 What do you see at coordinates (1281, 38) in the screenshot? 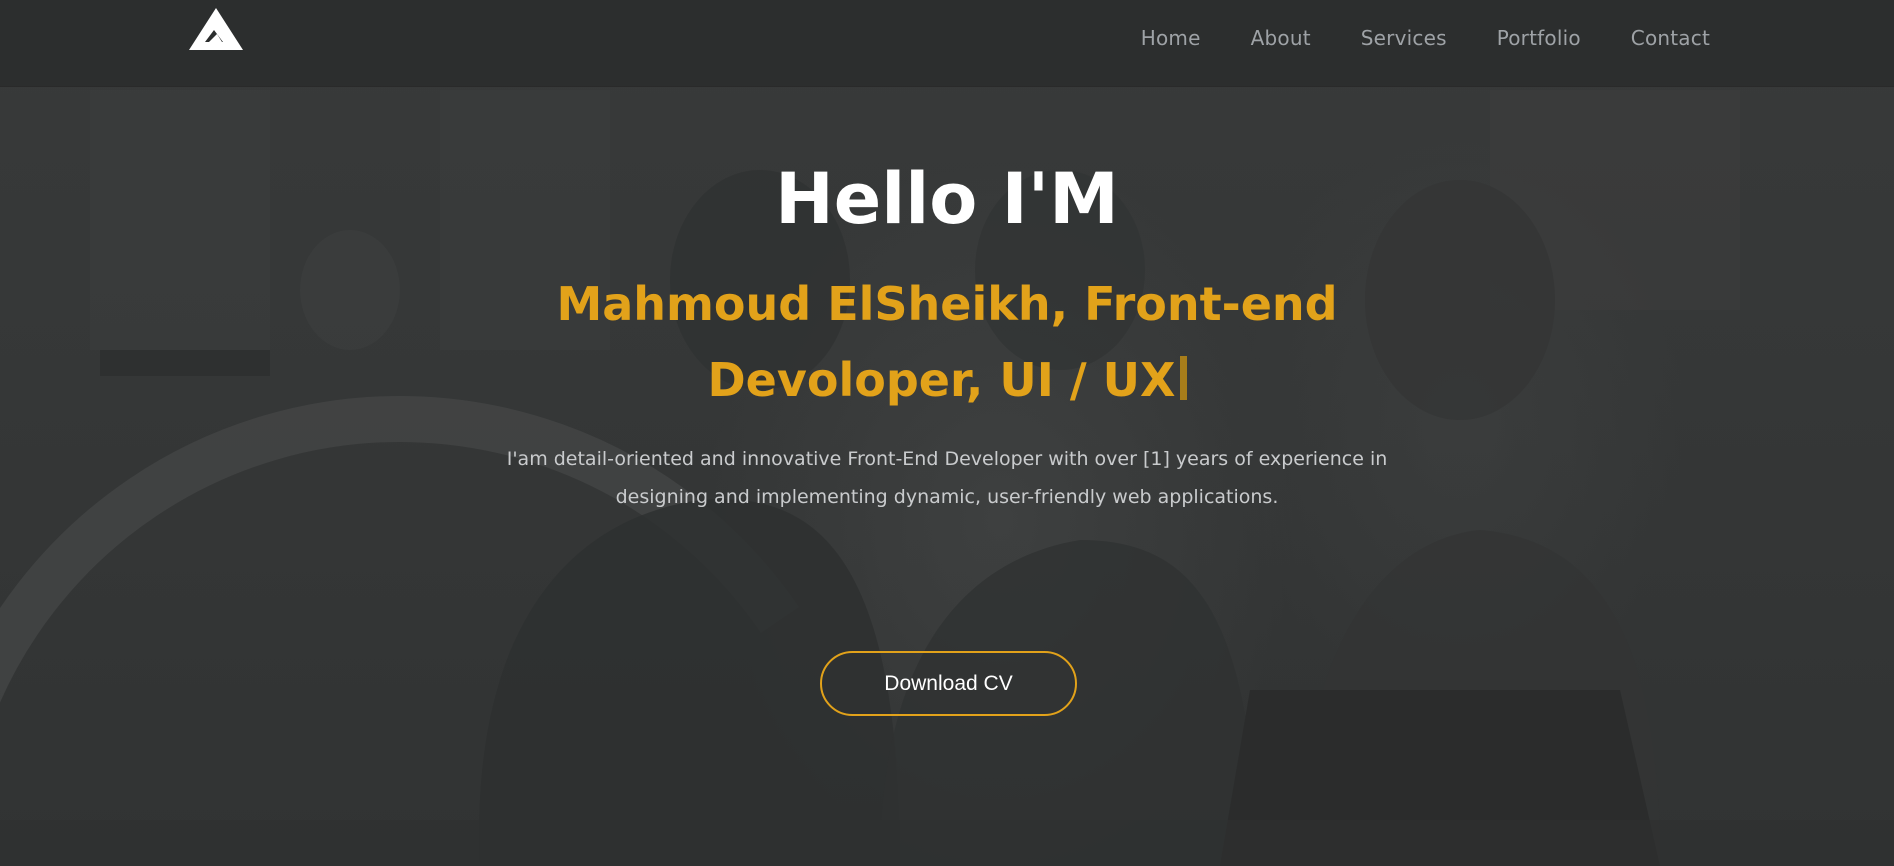
I see `nav-link-about: About` at bounding box center [1281, 38].